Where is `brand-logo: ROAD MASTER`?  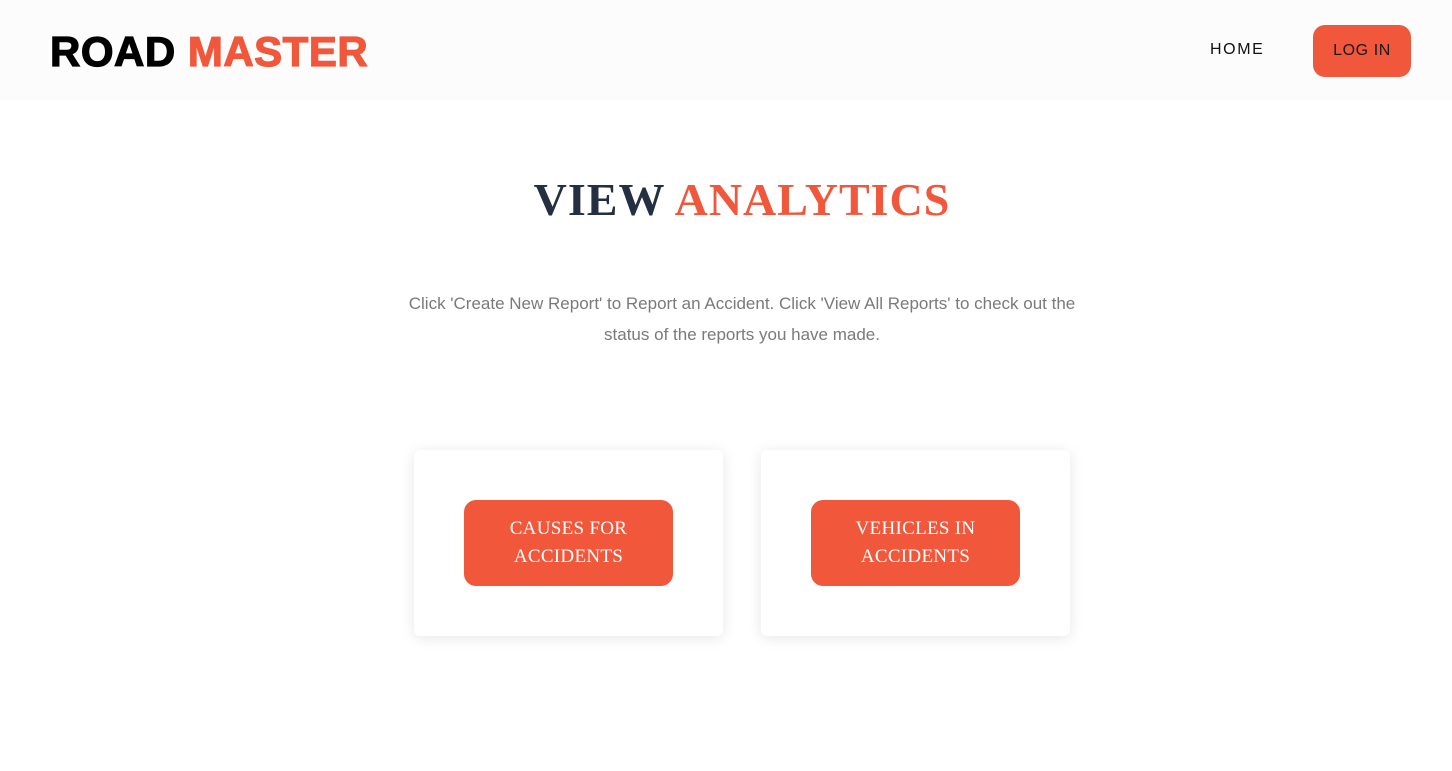
brand-logo: ROAD MASTER is located at coordinates (209, 51).